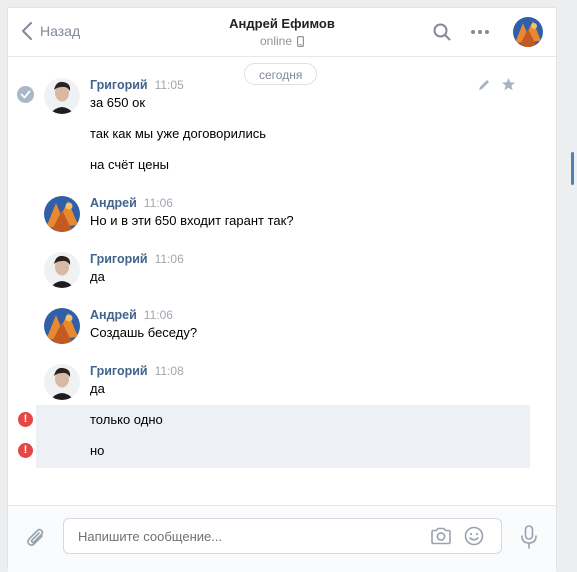 The image size is (577, 572). I want to click on star-icon, so click(508, 84).